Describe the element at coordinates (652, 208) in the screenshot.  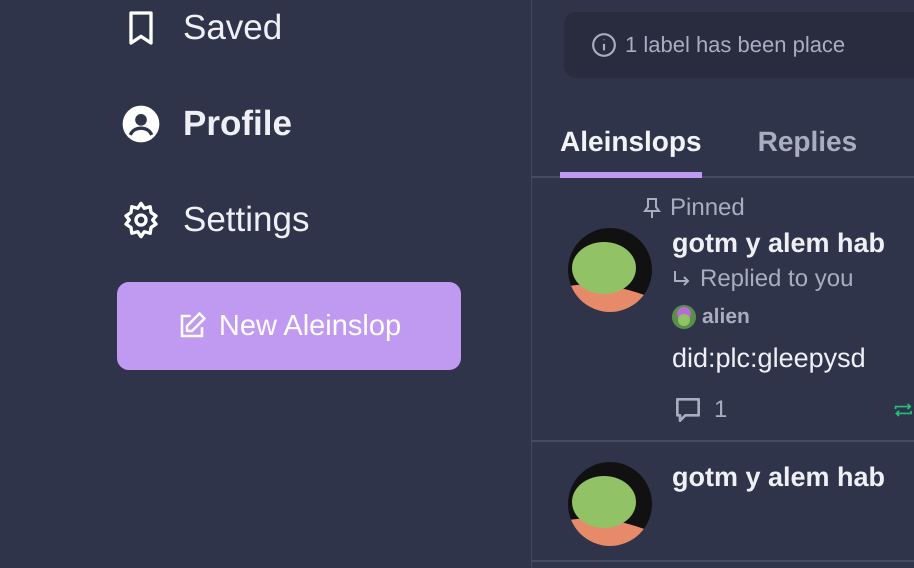
I see `pin-icon` at that location.